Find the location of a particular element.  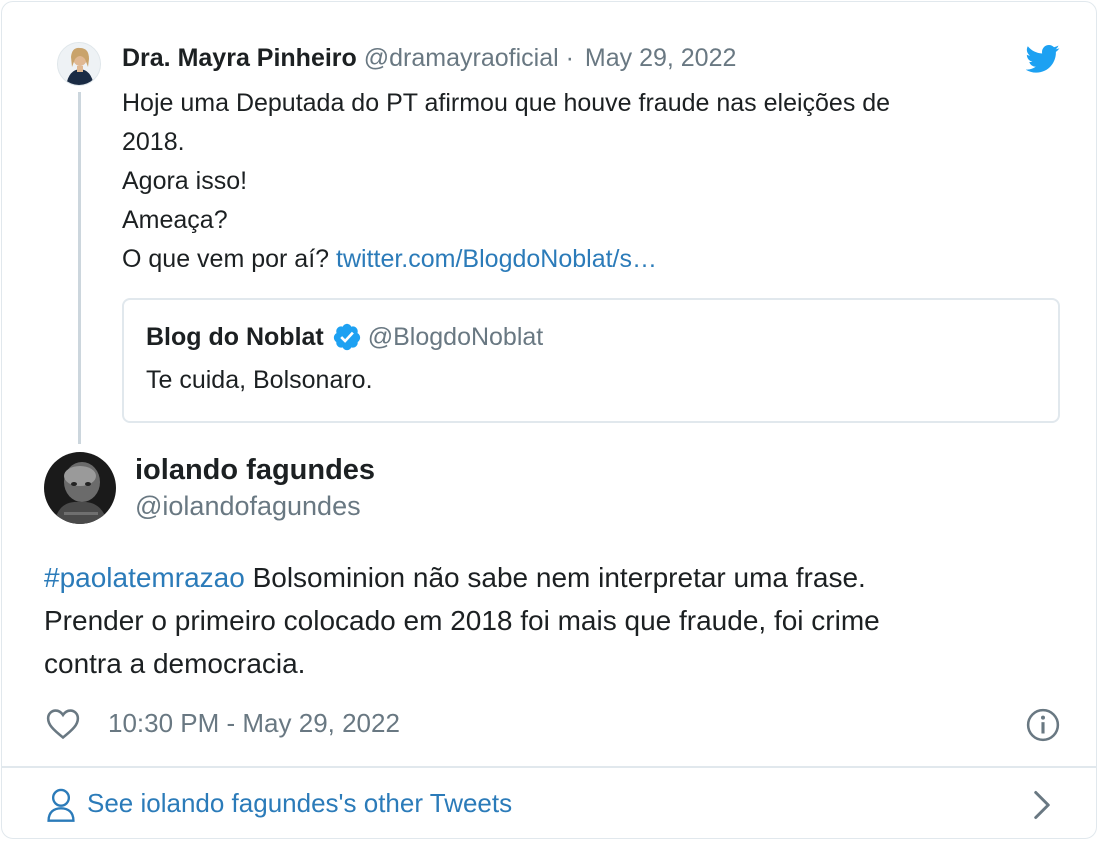

main-author-name: iolando fagundes is located at coordinates (255, 470).